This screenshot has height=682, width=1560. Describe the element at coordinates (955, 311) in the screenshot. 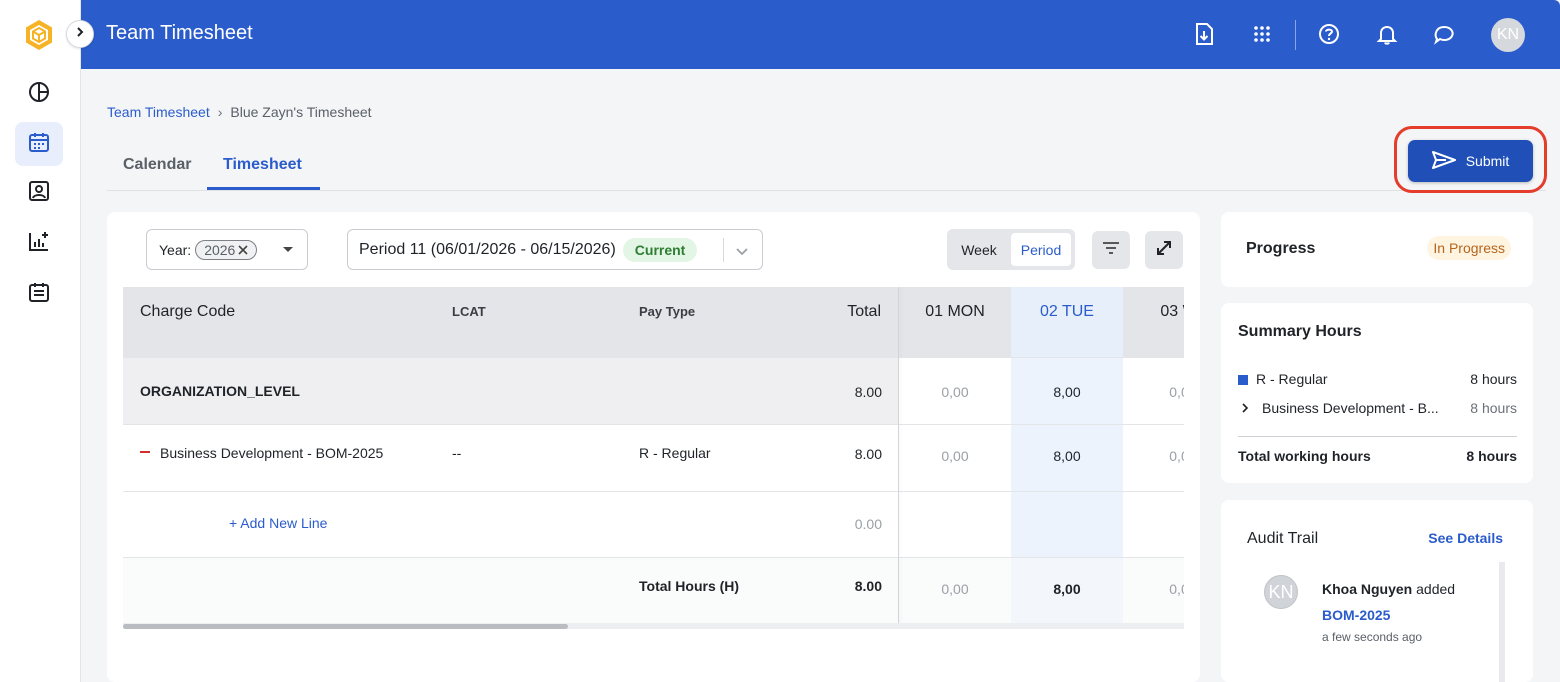

I see `header-day: 01 MON` at that location.